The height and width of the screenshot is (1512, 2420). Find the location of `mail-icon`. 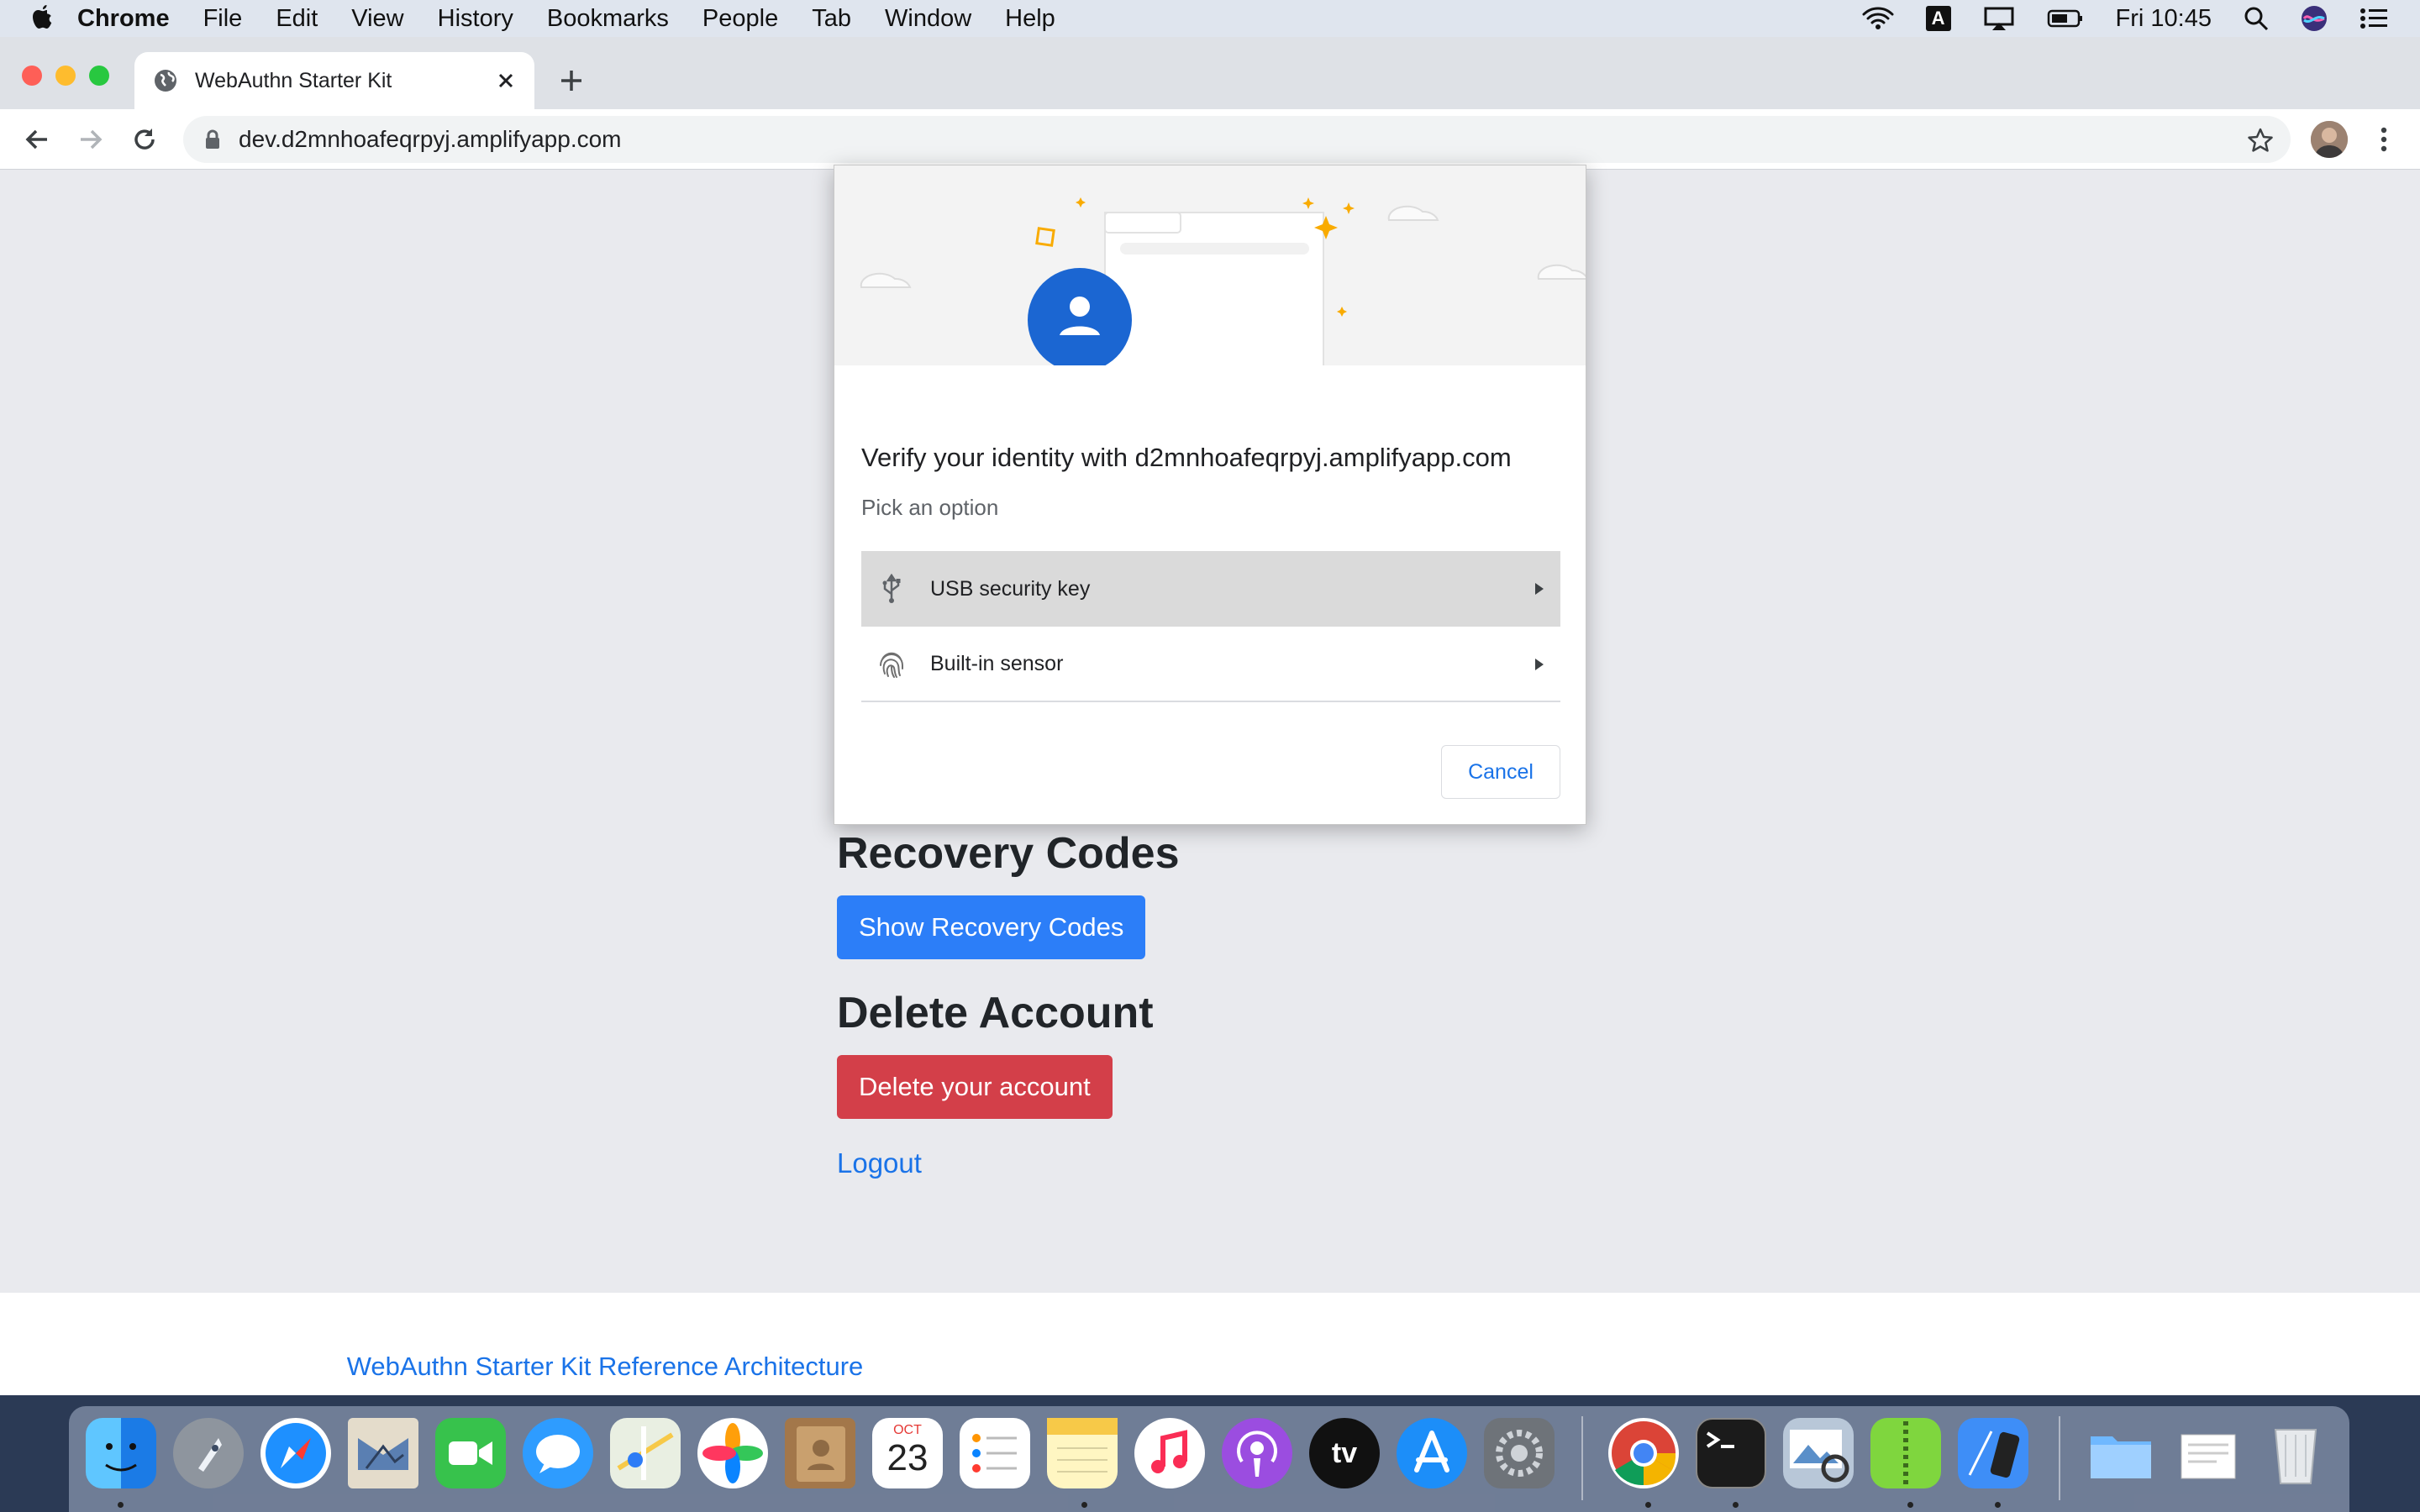

mail-icon is located at coordinates (383, 1453).